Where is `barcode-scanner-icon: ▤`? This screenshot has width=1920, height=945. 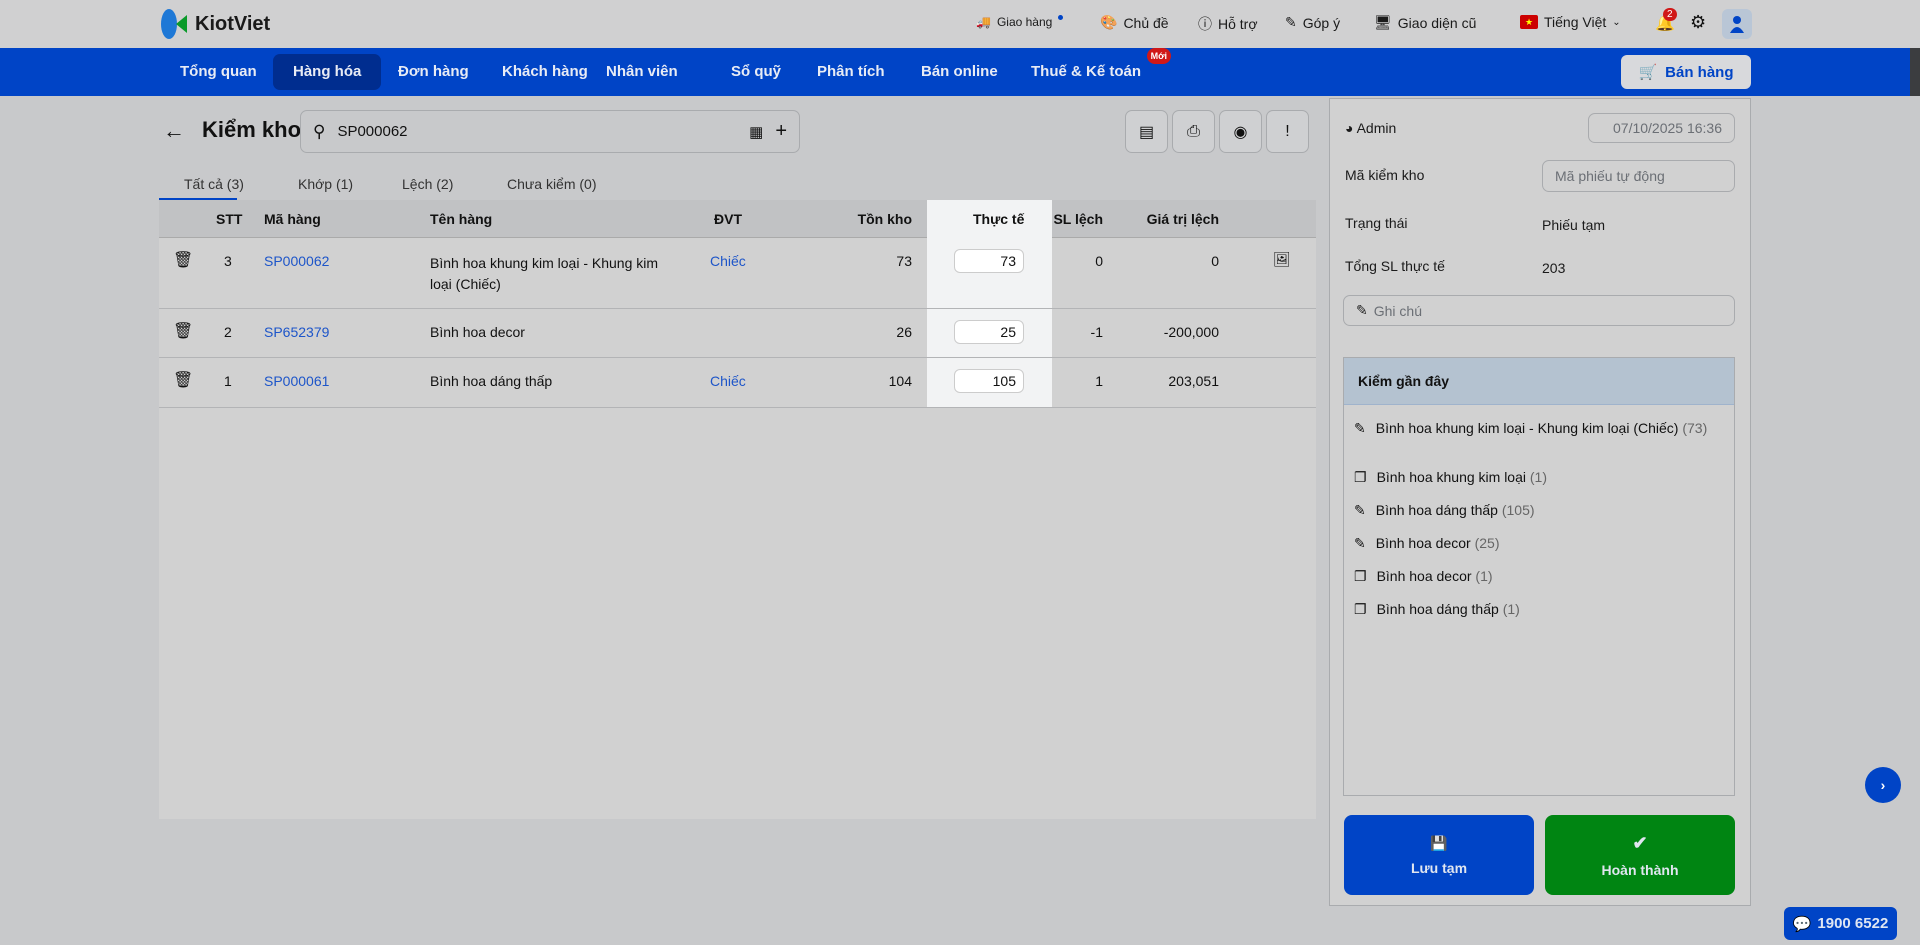 barcode-scanner-icon: ▤ is located at coordinates (1146, 132).